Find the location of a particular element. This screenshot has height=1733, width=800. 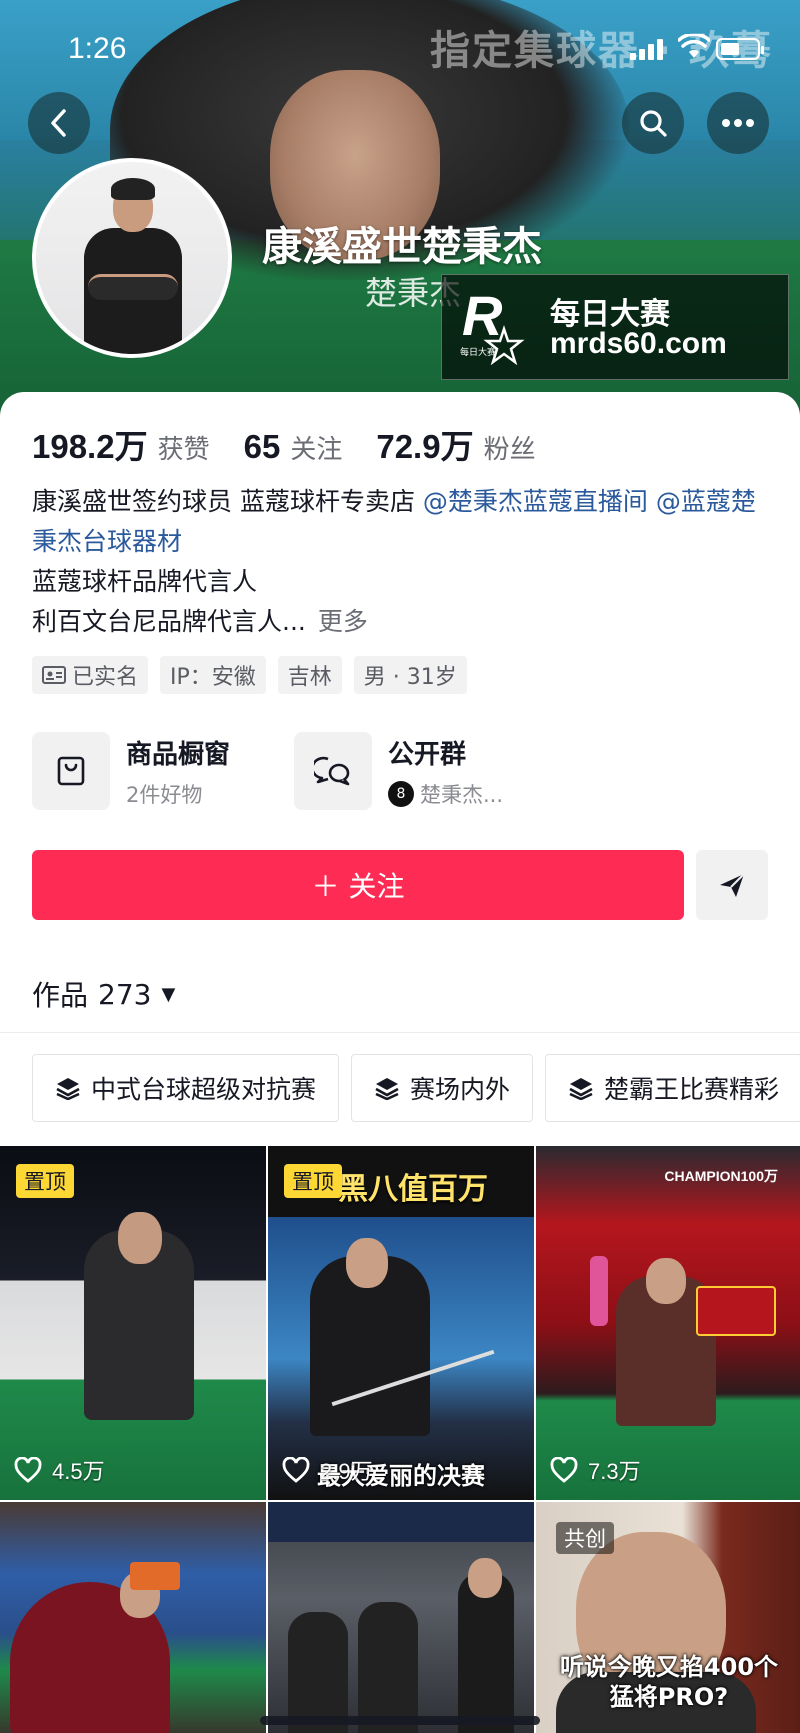

bio-mention-live-room: @楚秉杰蓝蔻直播间 is located at coordinates (535, 501).